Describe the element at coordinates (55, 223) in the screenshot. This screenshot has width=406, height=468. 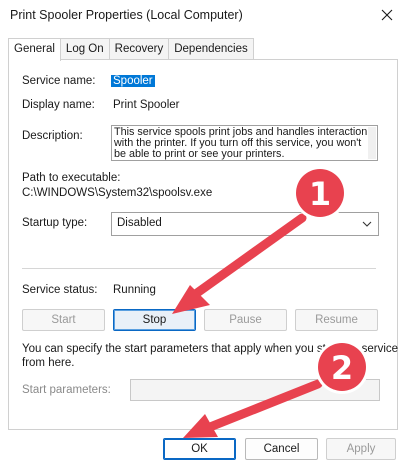
I see `startup-type-label: Startup type:` at that location.